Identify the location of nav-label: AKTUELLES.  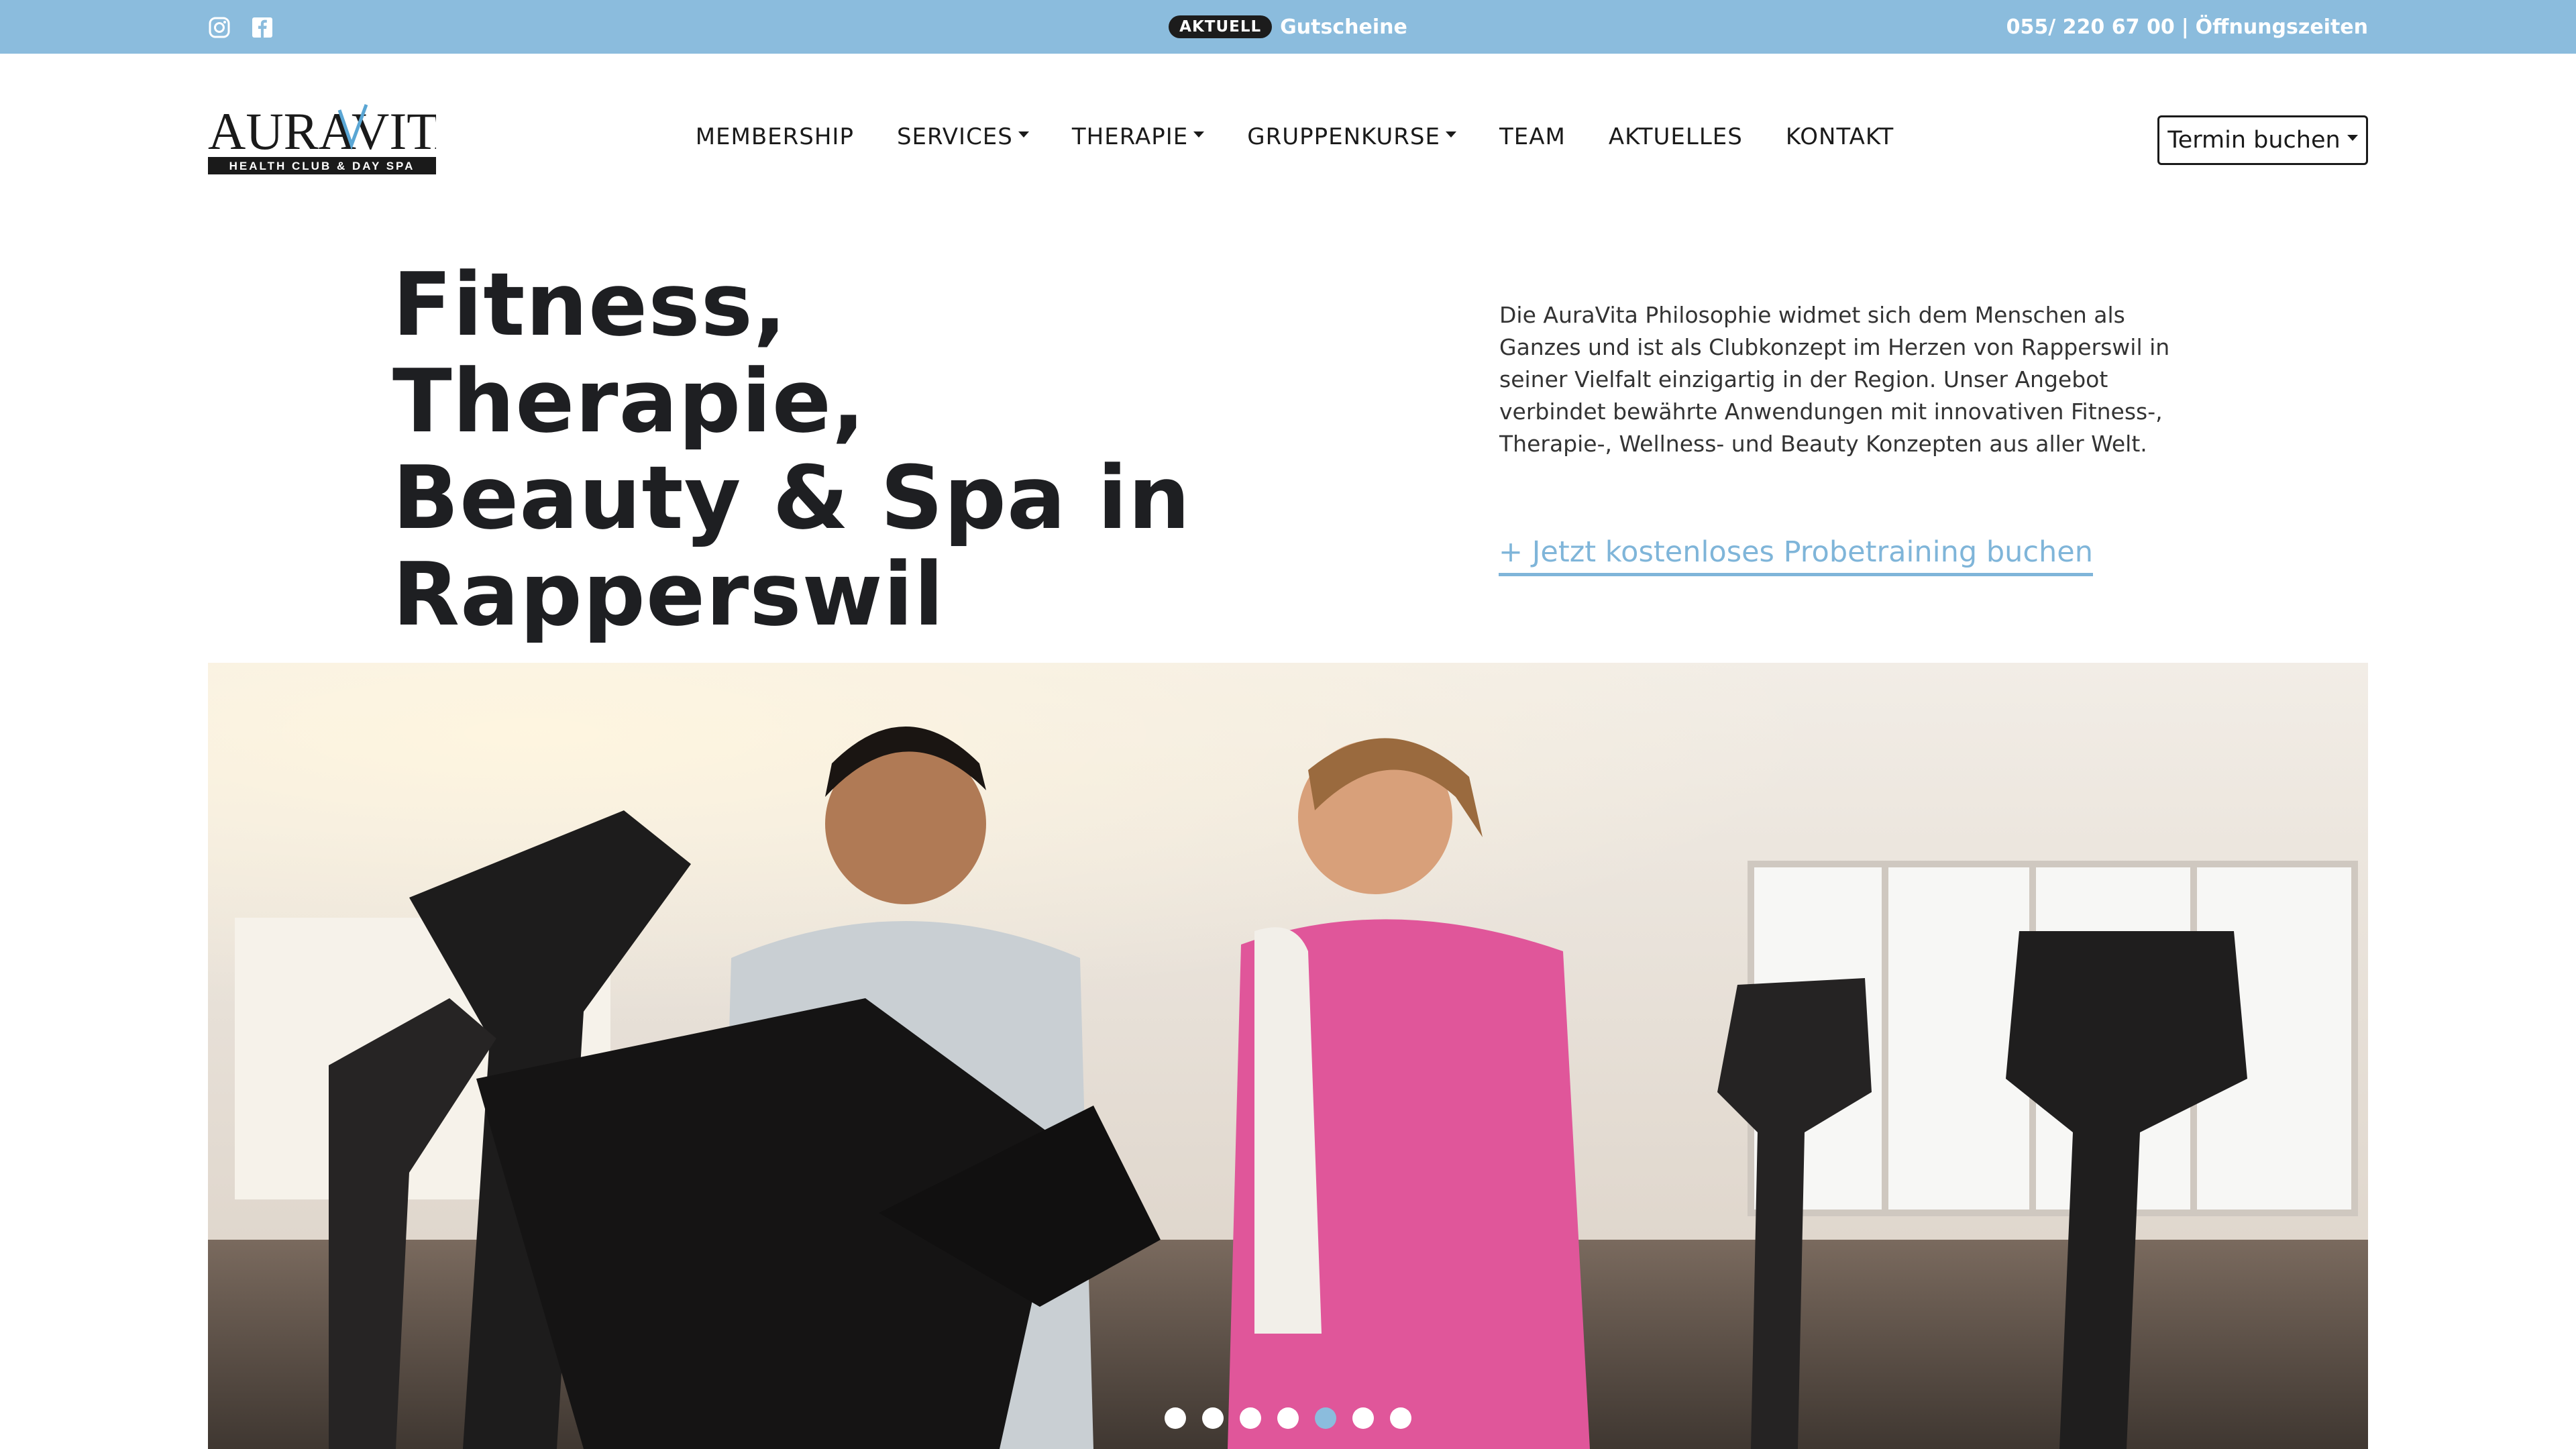
(1675, 136).